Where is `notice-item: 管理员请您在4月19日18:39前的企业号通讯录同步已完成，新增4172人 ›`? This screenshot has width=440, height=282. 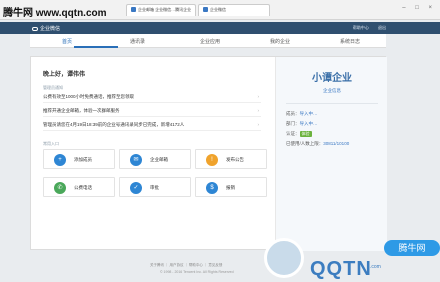 notice-item: 管理员请您在4月19日18:39前的企业号通讯录同步已完成，新增4172人 › is located at coordinates (152, 125).